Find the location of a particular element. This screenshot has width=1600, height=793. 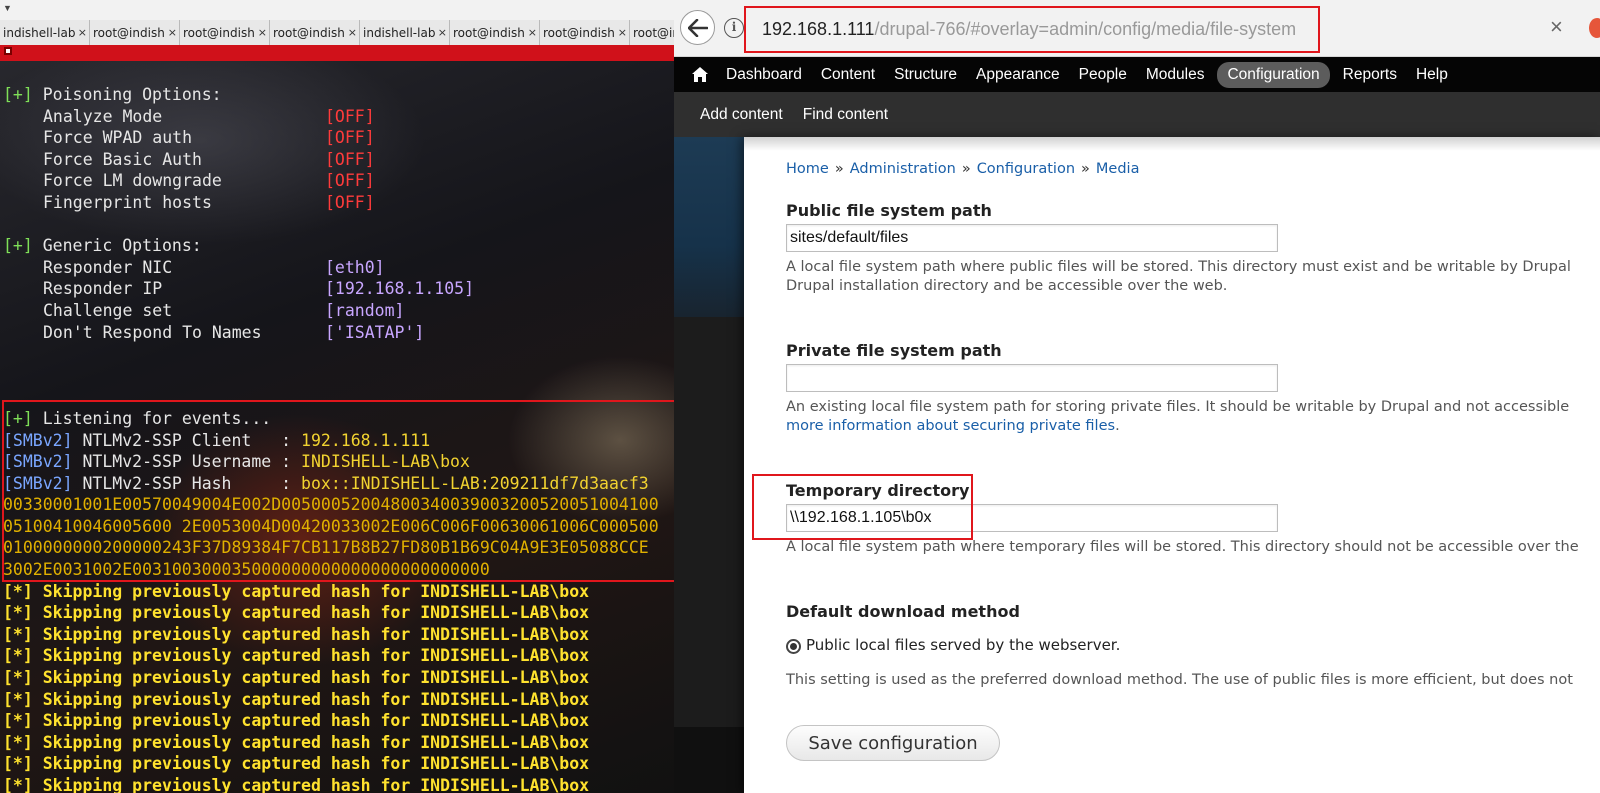

download-method-label: Default download method is located at coordinates (903, 611).